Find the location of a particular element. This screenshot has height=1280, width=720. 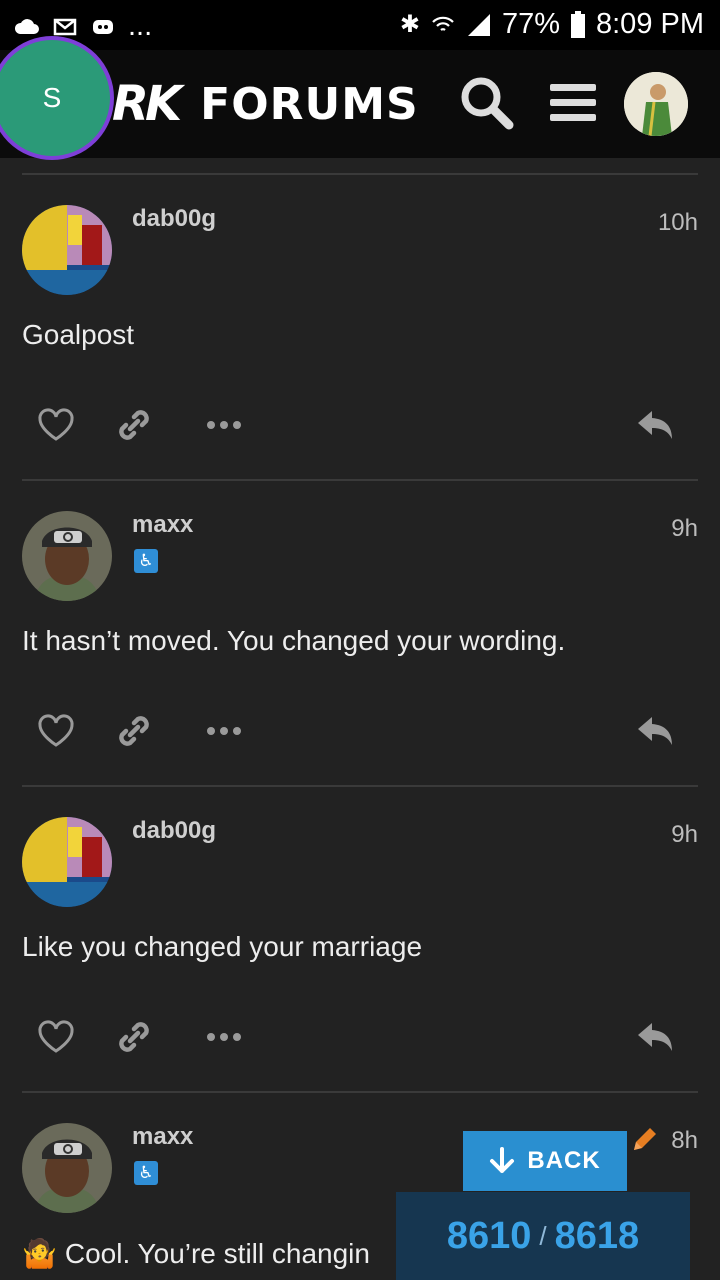

topic-progress: 8610 / 8618 is located at coordinates (543, 1236).